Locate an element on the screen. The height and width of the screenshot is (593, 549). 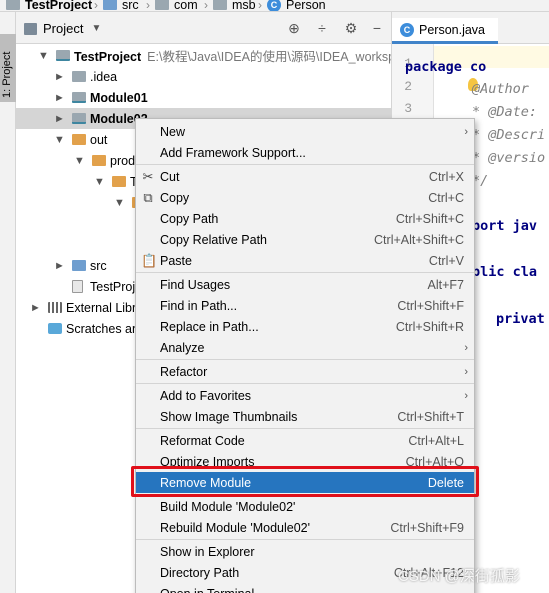
tab-label: Person.java is located at coordinates (452, 29).